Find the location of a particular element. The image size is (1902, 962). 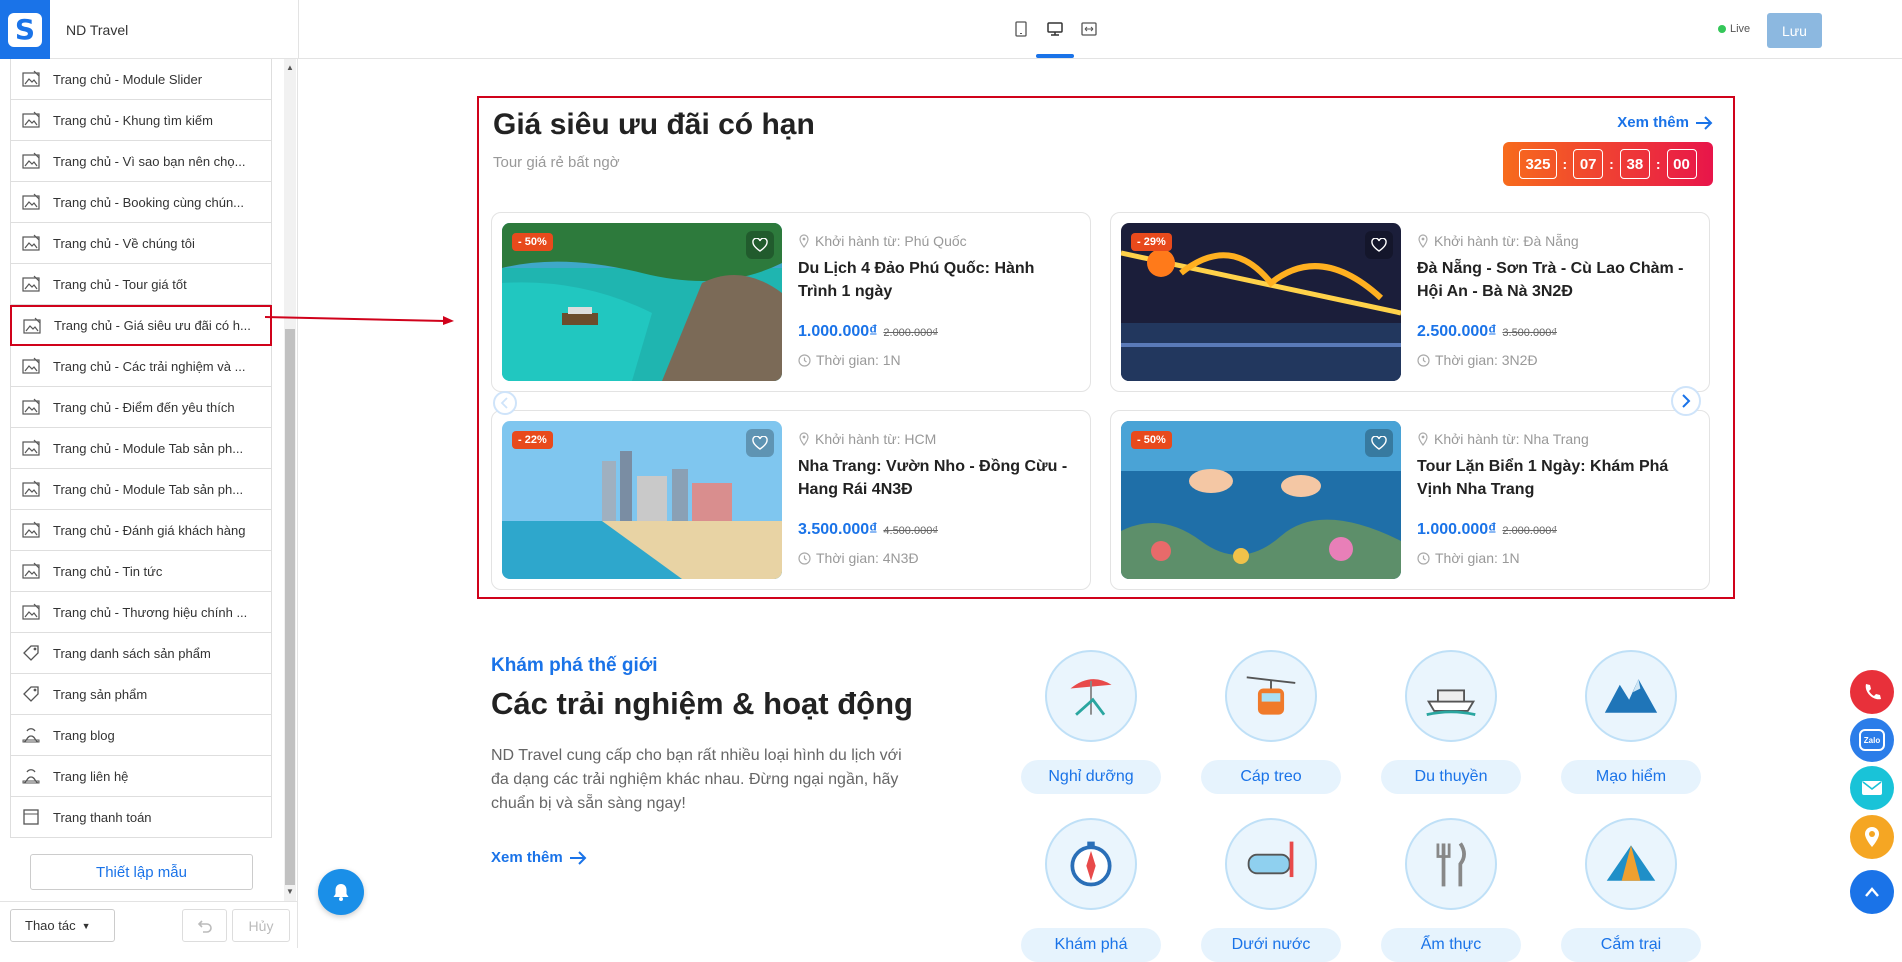

undo-icon is located at coordinates (204, 926).